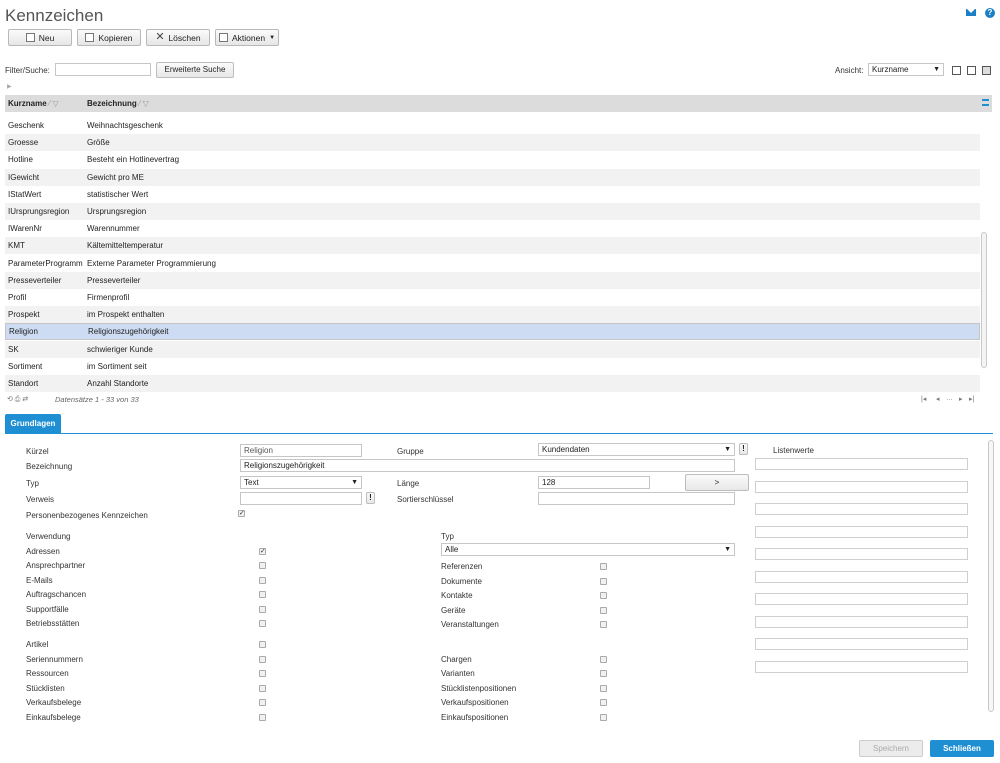 This screenshot has height=763, width=1000. Describe the element at coordinates (160, 37) in the screenshot. I see `close-icon: ✕` at that location.